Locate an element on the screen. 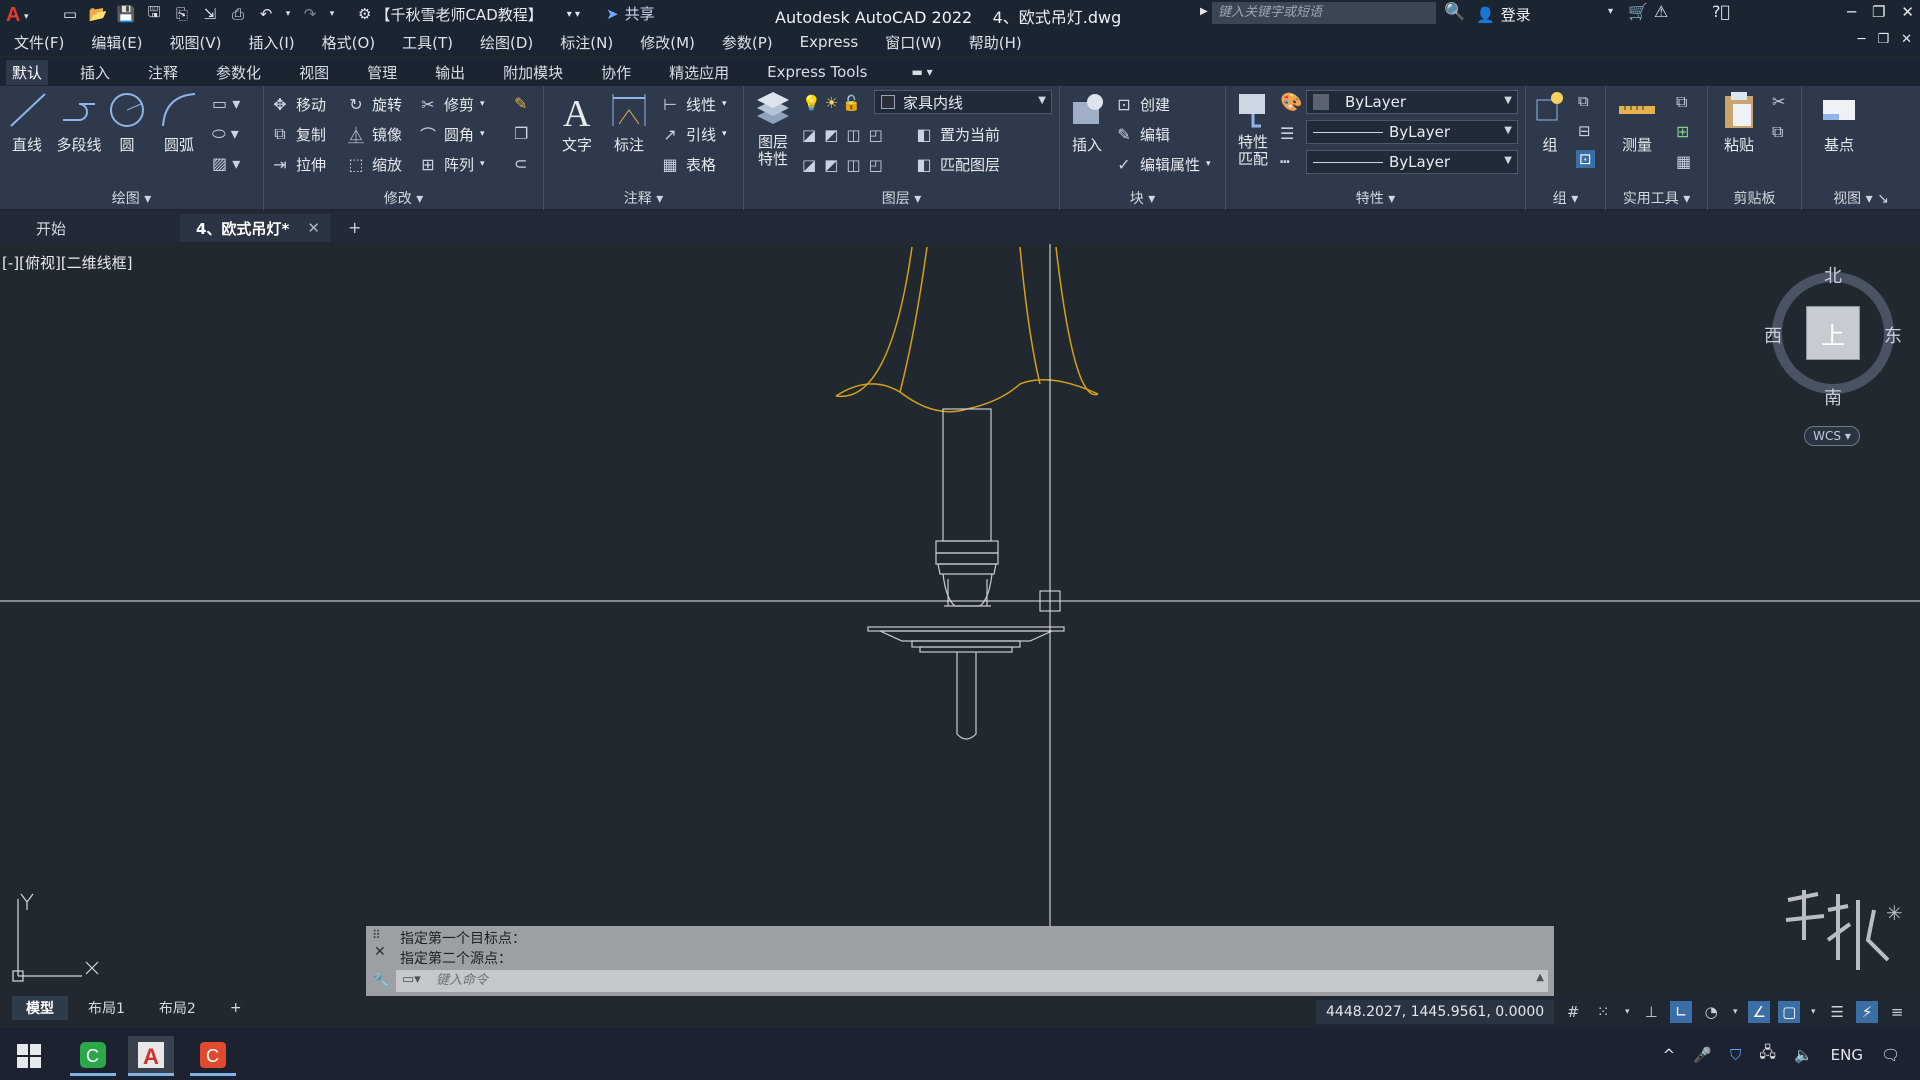 The width and height of the screenshot is (1920, 1080). select-all-icon: ⊞ is located at coordinates (1682, 131).